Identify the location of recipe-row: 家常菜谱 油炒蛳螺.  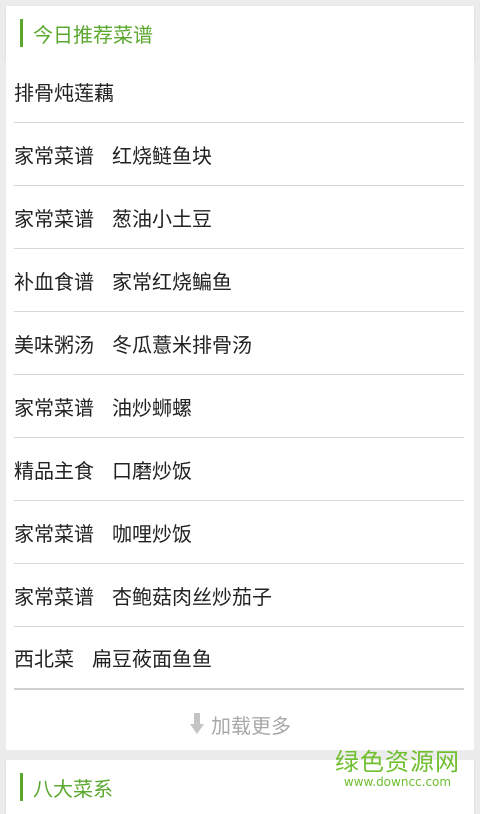
(239, 406).